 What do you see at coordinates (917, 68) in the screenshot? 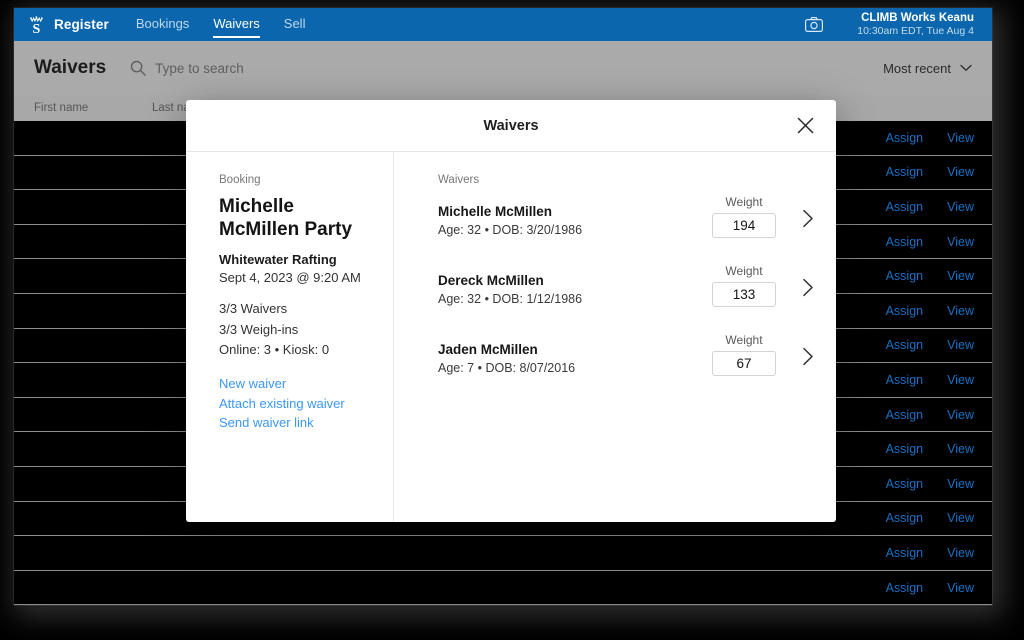
I see `sort-label: Most recent` at bounding box center [917, 68].